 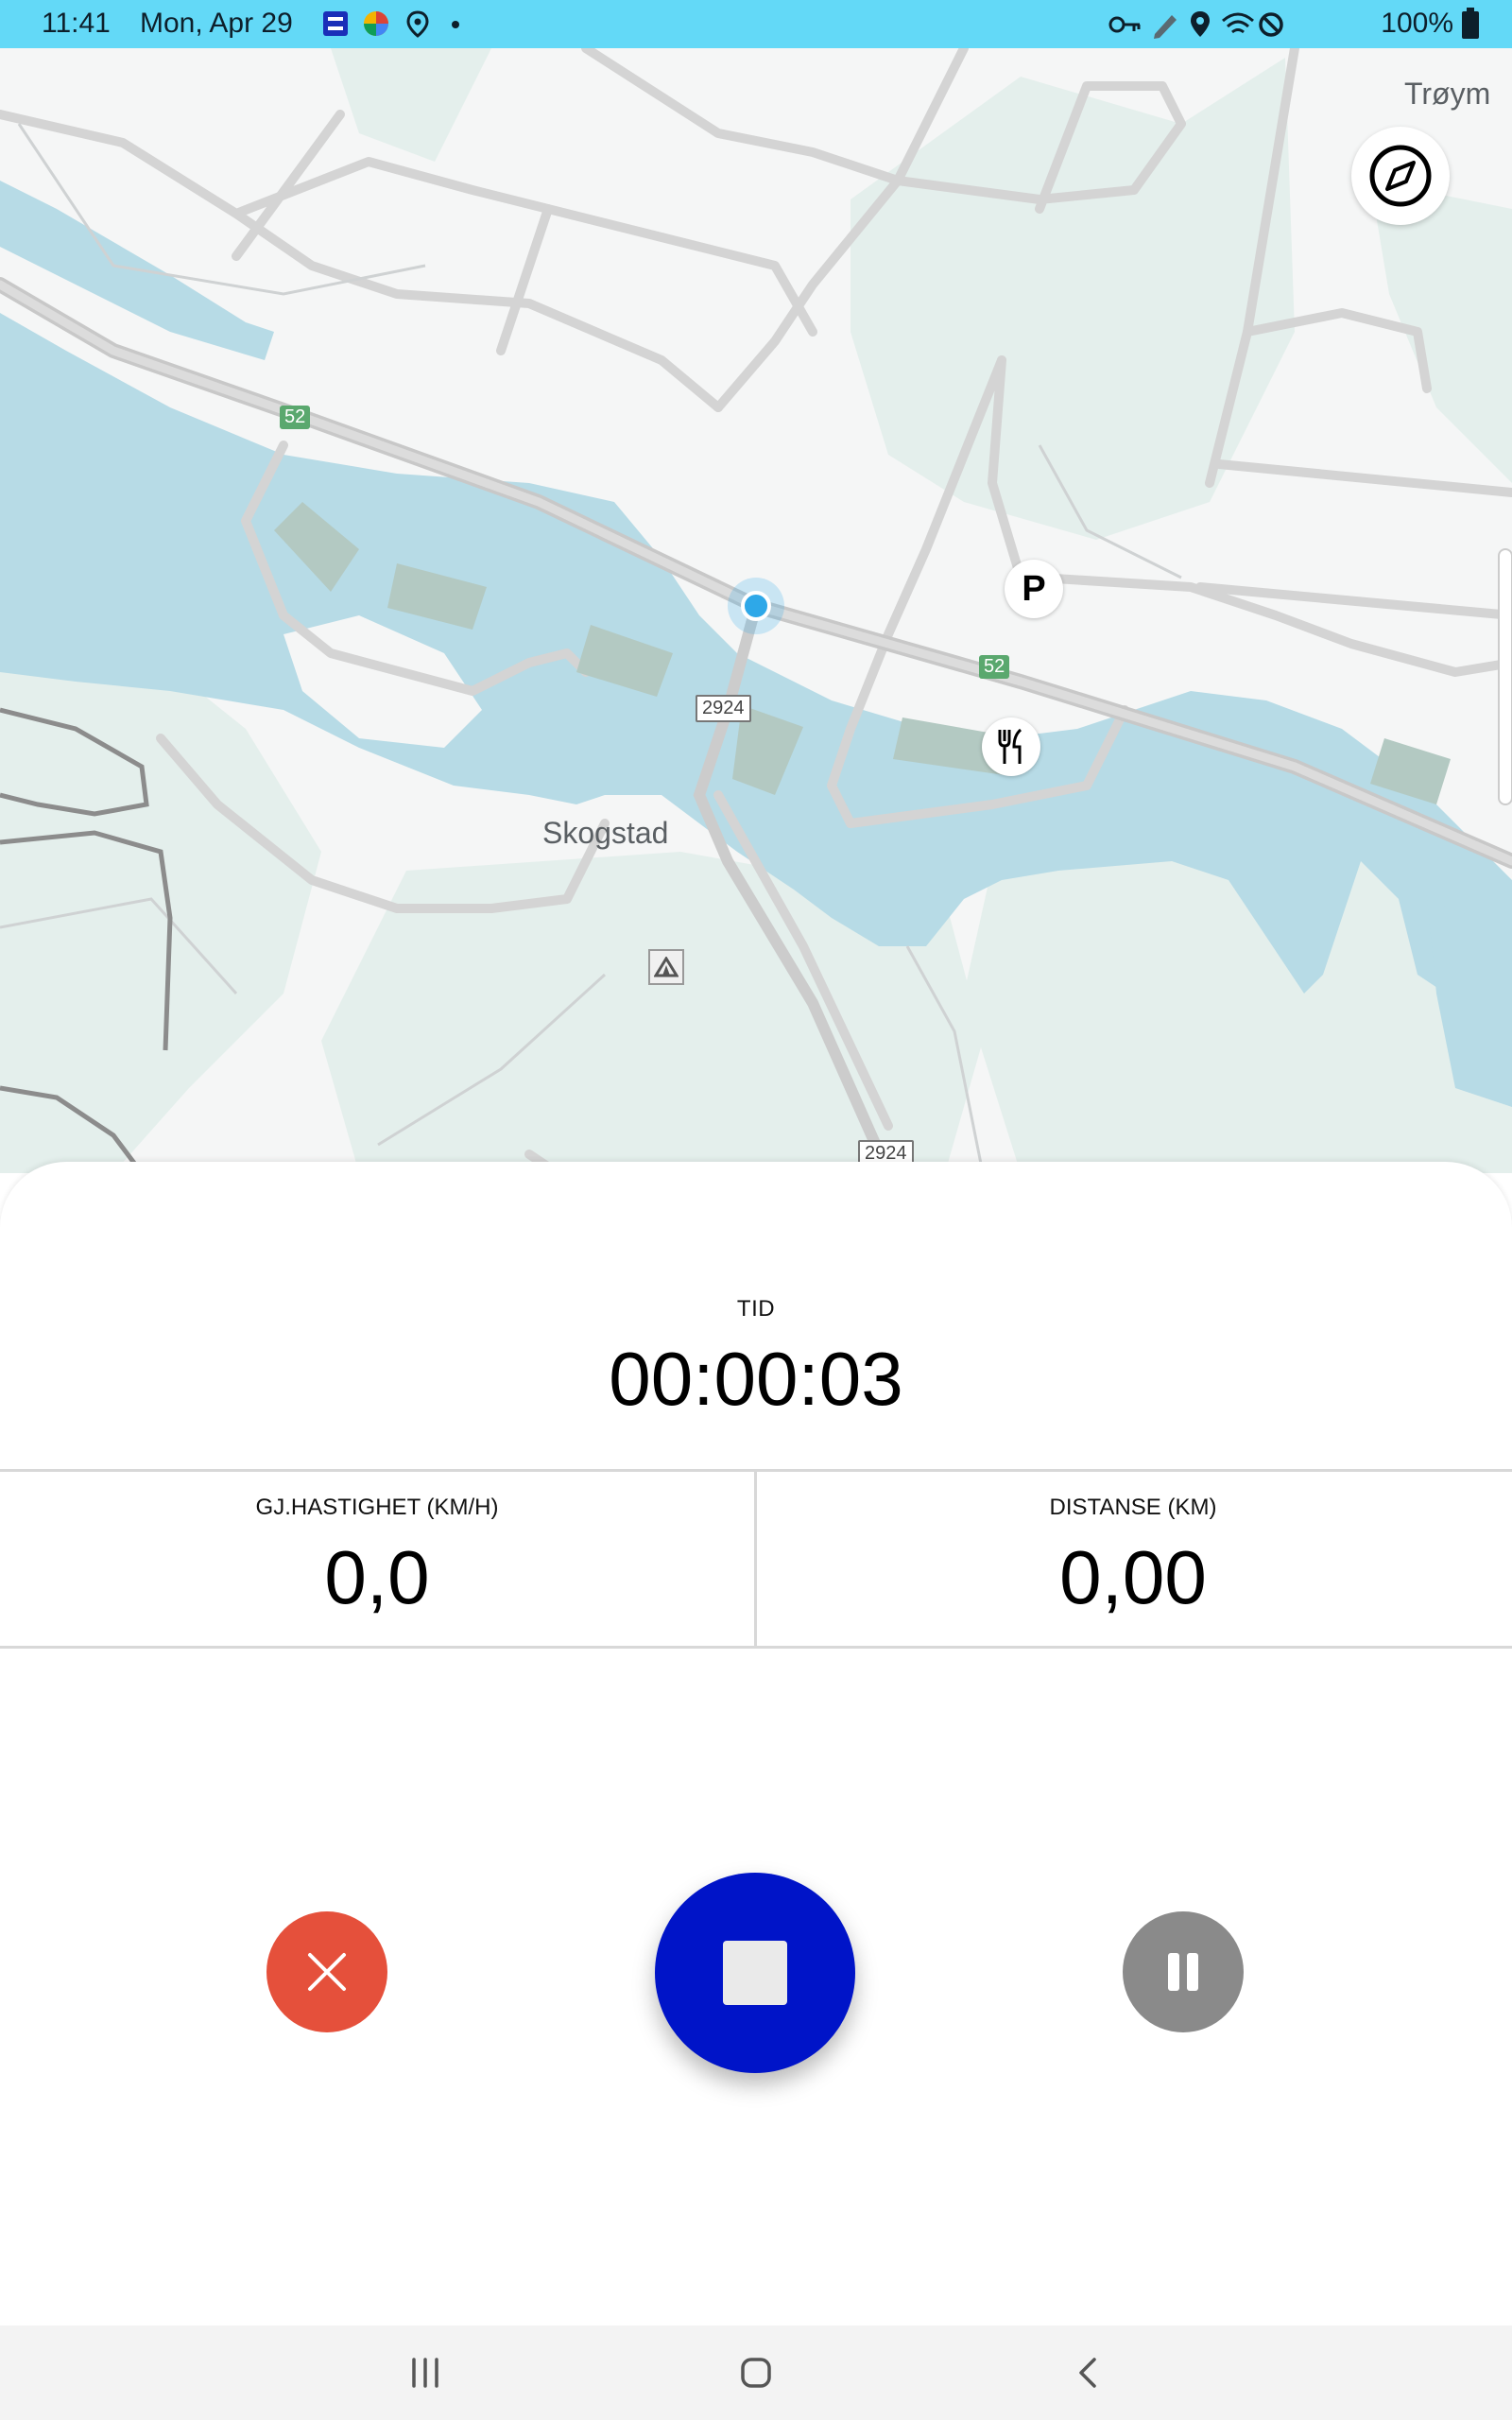 I want to click on parking-label: P, so click(x=1034, y=589).